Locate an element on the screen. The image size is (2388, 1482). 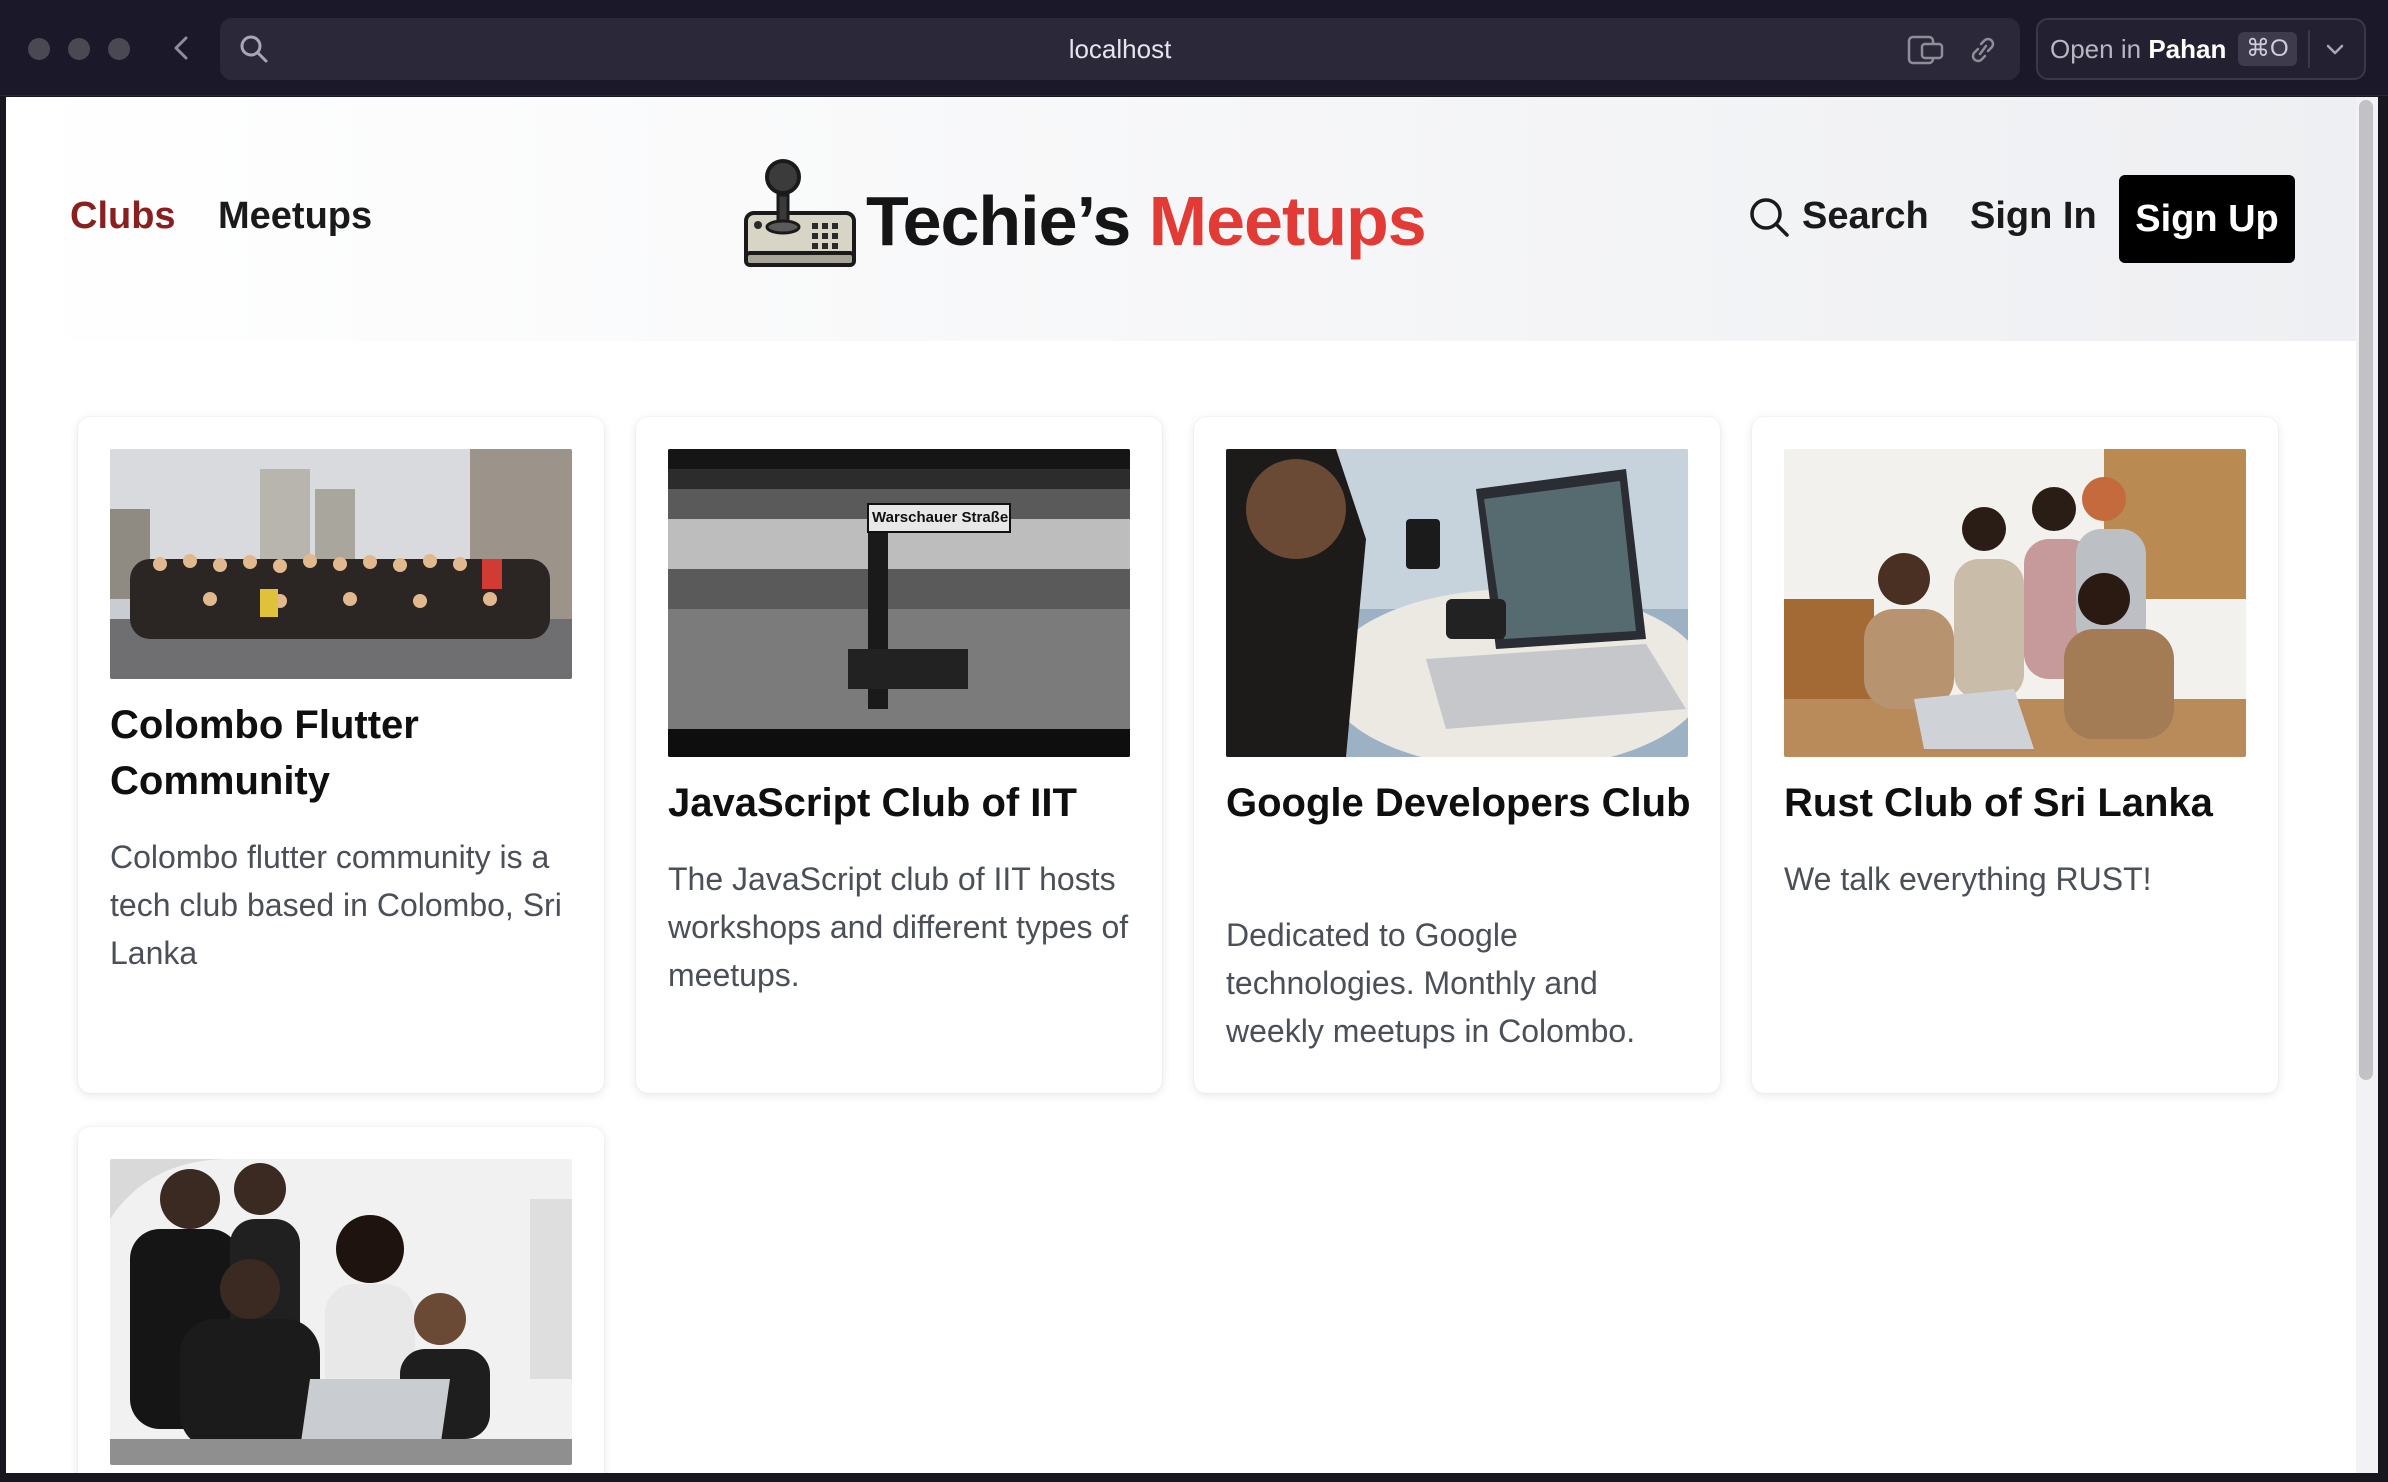
divider is located at coordinates (2309, 49).